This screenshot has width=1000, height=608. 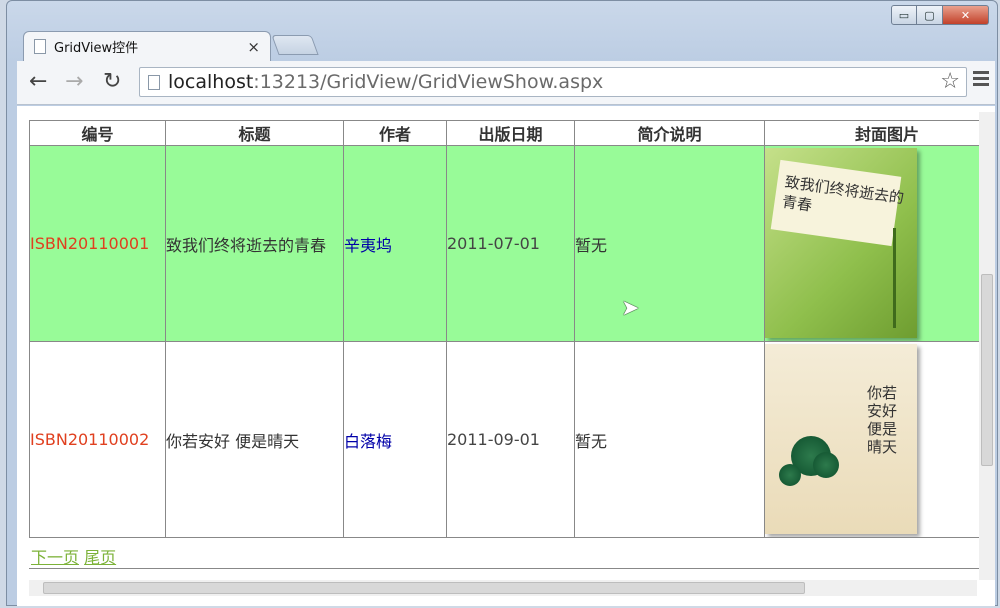 I want to click on menu-icon, so click(x=981, y=80).